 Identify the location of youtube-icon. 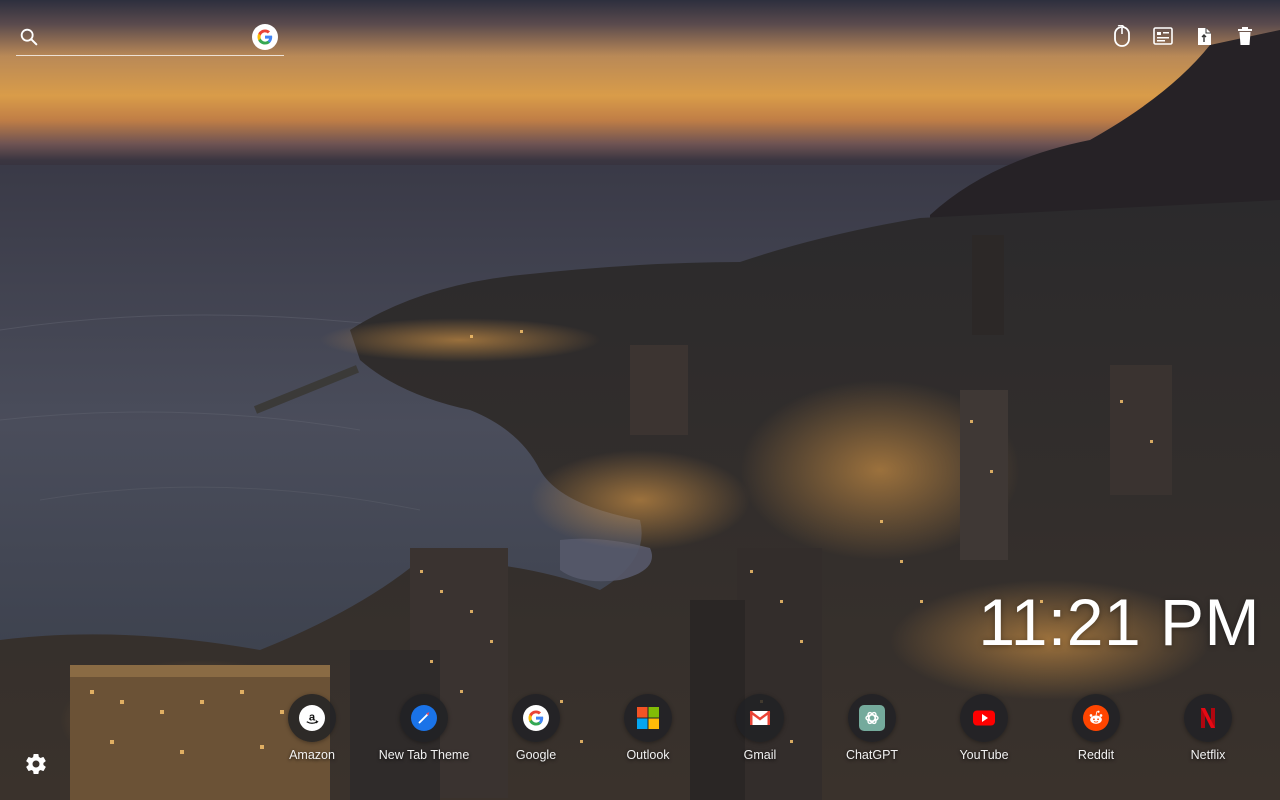
(984, 718).